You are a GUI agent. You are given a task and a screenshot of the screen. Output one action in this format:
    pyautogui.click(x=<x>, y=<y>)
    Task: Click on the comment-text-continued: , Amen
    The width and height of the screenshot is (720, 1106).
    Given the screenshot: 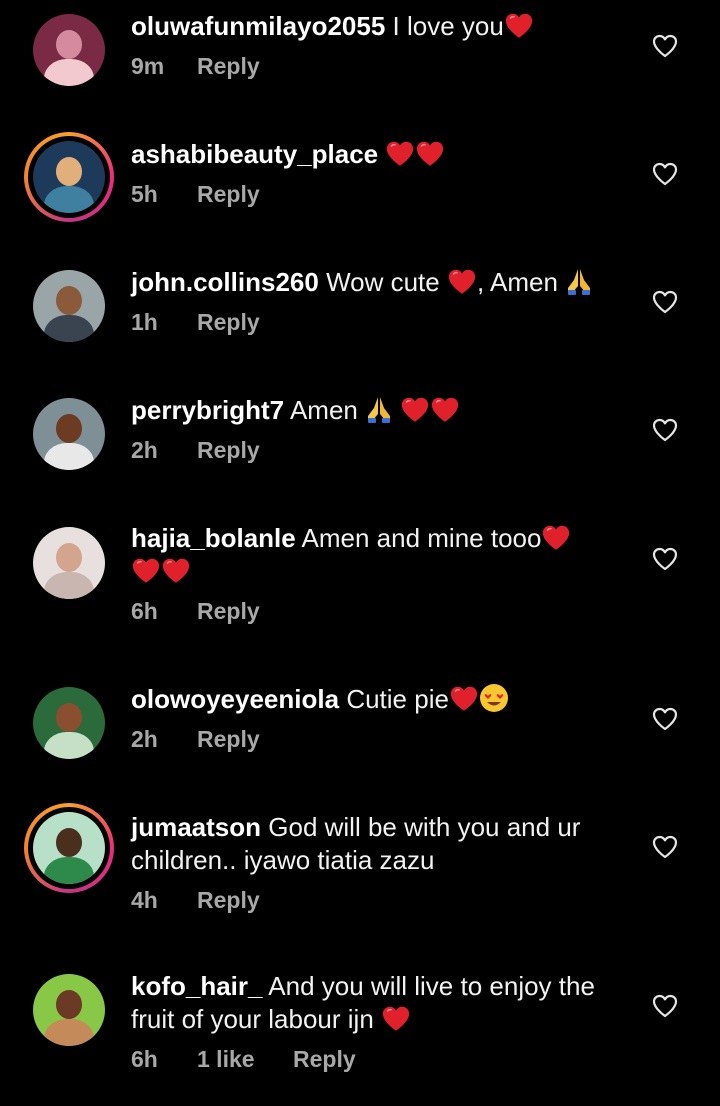 What is the action you would take?
    pyautogui.click(x=517, y=282)
    